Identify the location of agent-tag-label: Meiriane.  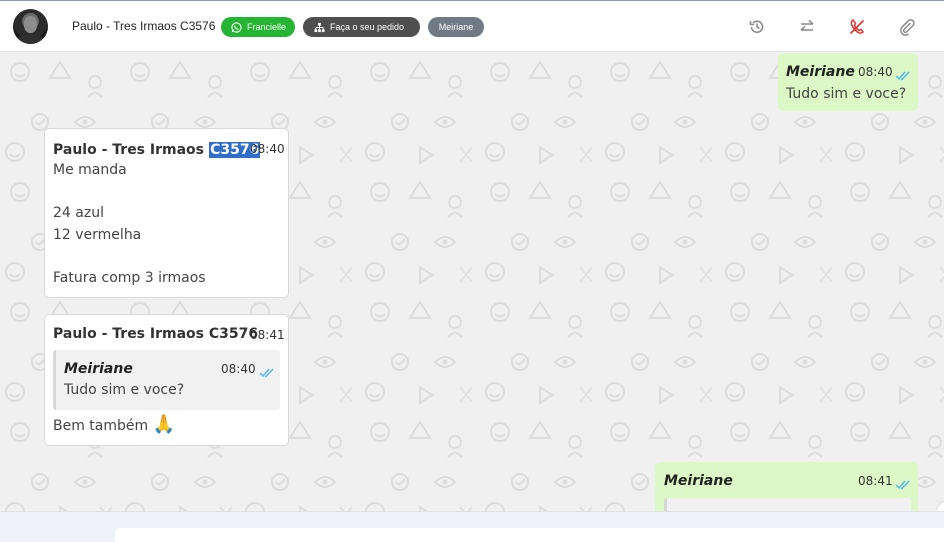
(456, 27).